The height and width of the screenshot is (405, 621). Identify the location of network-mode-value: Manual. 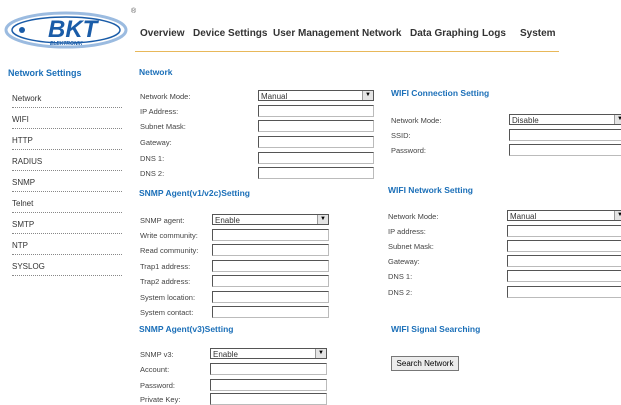
(274, 96).